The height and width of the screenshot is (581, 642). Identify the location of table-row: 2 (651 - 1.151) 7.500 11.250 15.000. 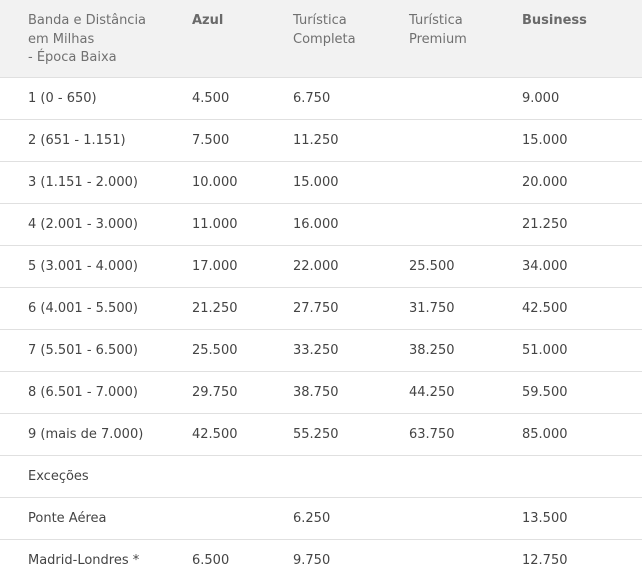
(321, 140).